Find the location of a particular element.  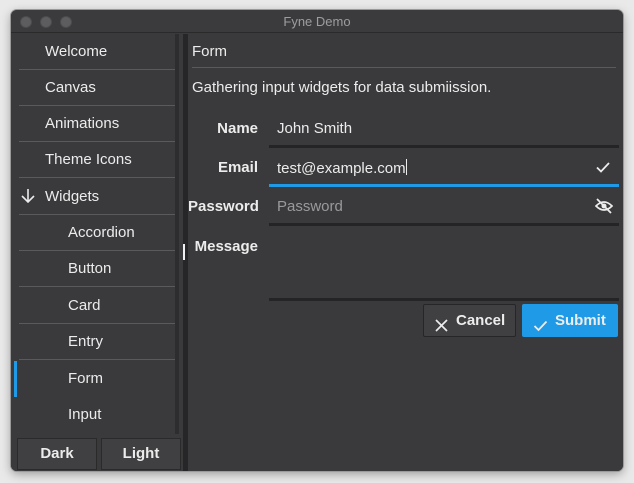

sidebar-item-label: Animations is located at coordinates (82, 123).